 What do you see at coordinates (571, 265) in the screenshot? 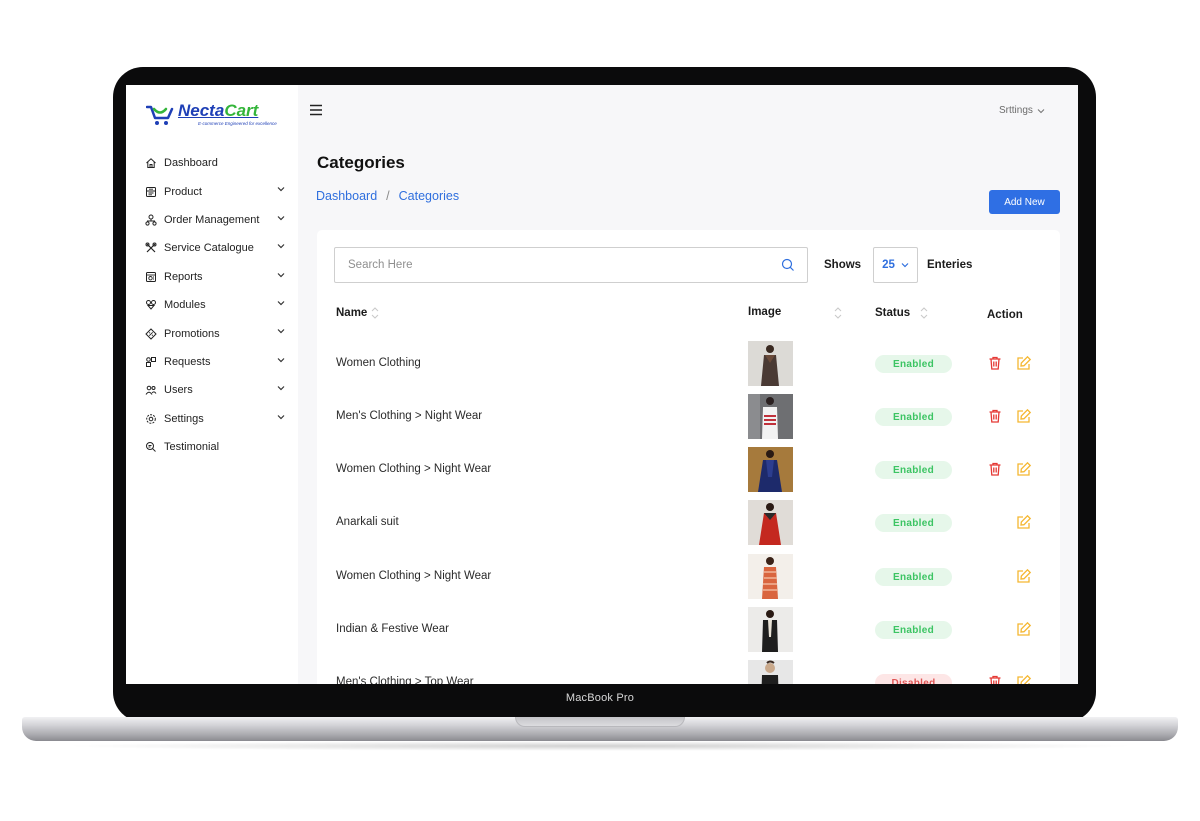
I see `search-input: Search Here` at bounding box center [571, 265].